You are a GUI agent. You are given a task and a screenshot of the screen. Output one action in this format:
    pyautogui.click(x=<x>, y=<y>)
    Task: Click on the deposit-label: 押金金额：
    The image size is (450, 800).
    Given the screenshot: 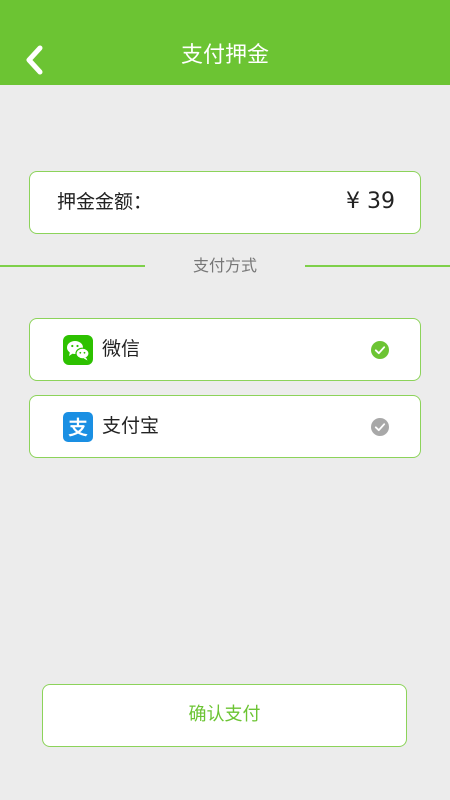 What is the action you would take?
    pyautogui.click(x=105, y=202)
    